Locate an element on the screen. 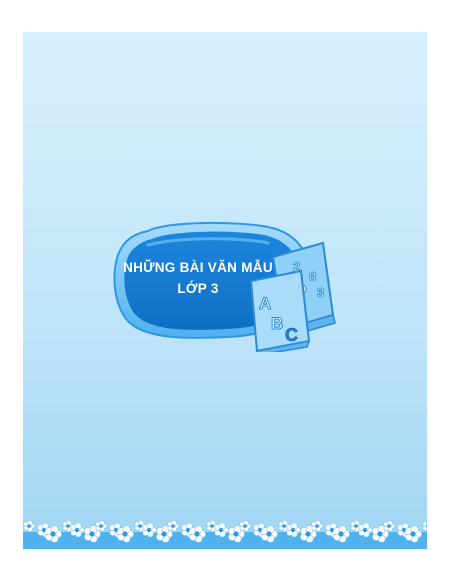  front-book: A B C is located at coordinates (280, 310).